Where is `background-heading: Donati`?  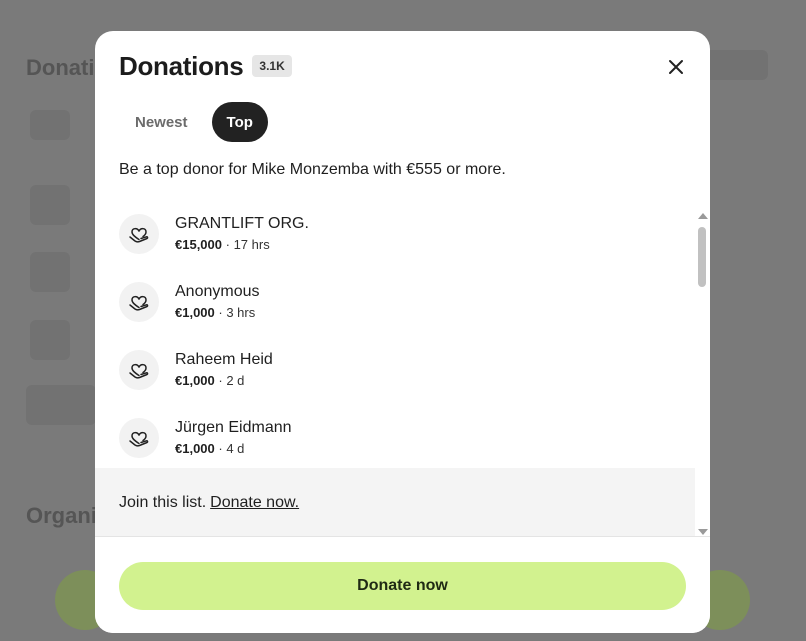 background-heading: Donati is located at coordinates (60, 67).